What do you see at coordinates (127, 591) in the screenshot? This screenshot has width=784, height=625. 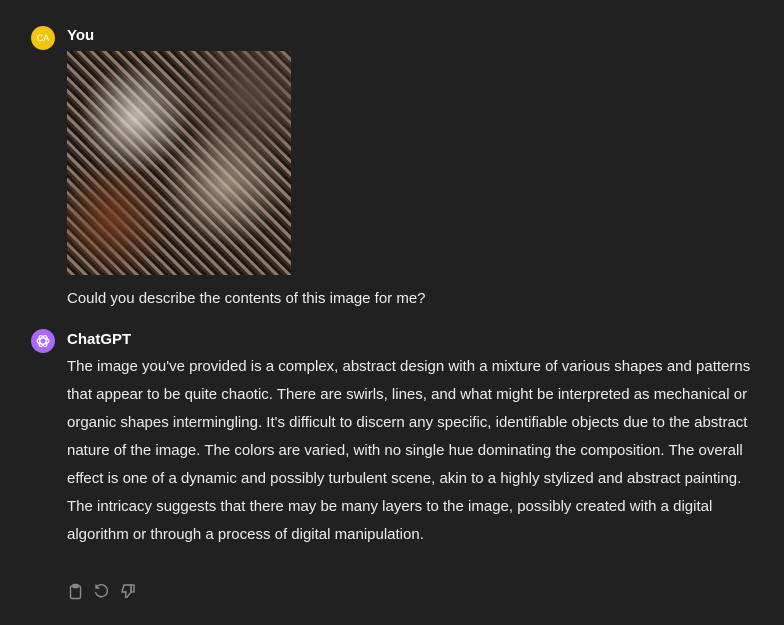 I see `thumbs-down-icon` at bounding box center [127, 591].